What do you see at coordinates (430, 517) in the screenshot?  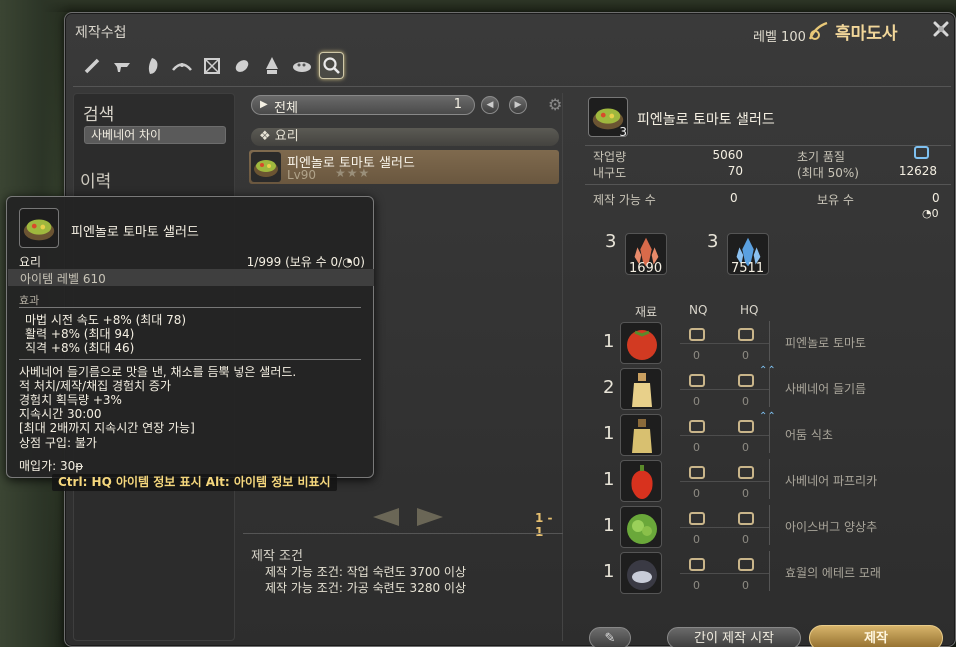 I see `page-next-button` at bounding box center [430, 517].